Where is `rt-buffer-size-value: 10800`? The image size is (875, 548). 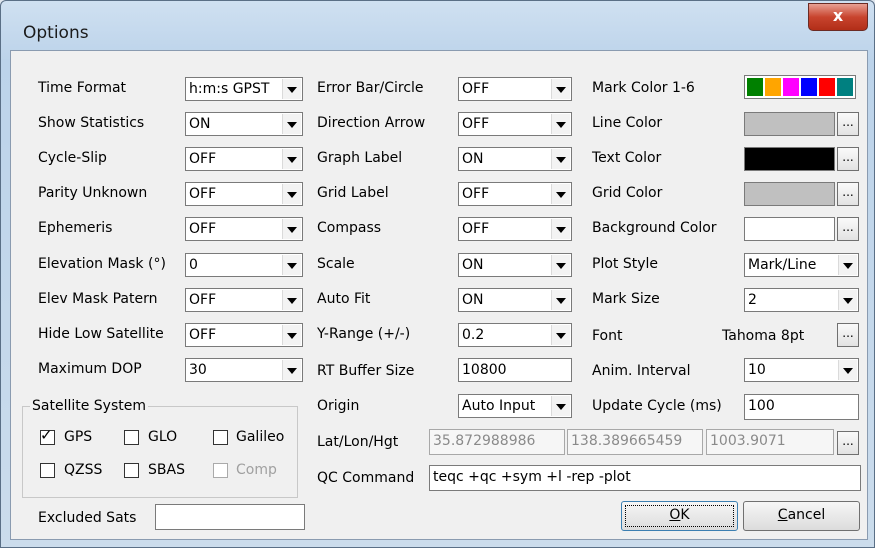 rt-buffer-size-value: 10800 is located at coordinates (484, 370).